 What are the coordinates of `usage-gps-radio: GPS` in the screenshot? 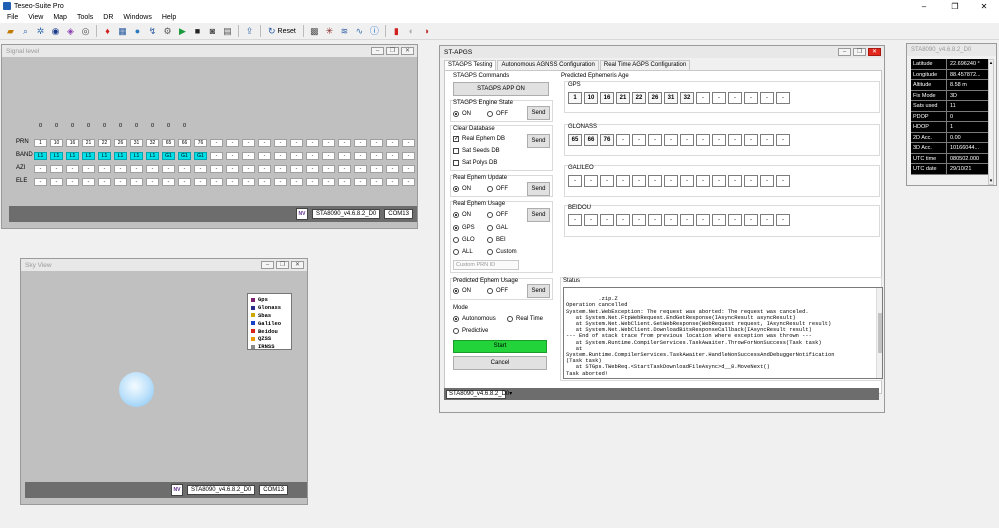 It's located at (464, 228).